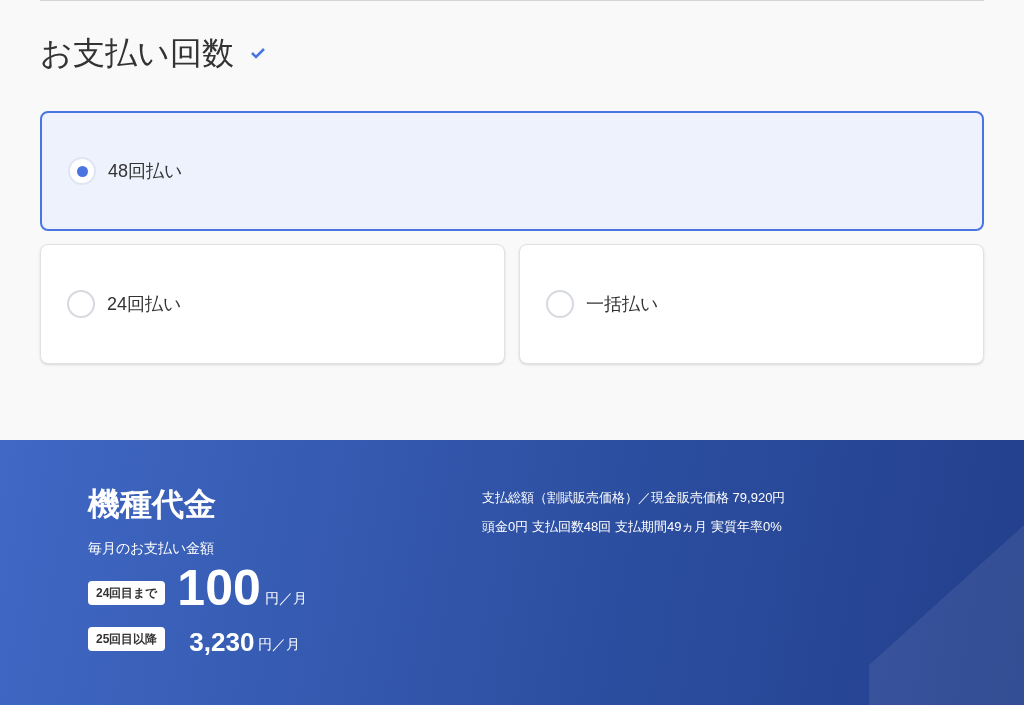  Describe the element at coordinates (272, 304) in the screenshot. I see `payment-option: 24回払い` at that location.